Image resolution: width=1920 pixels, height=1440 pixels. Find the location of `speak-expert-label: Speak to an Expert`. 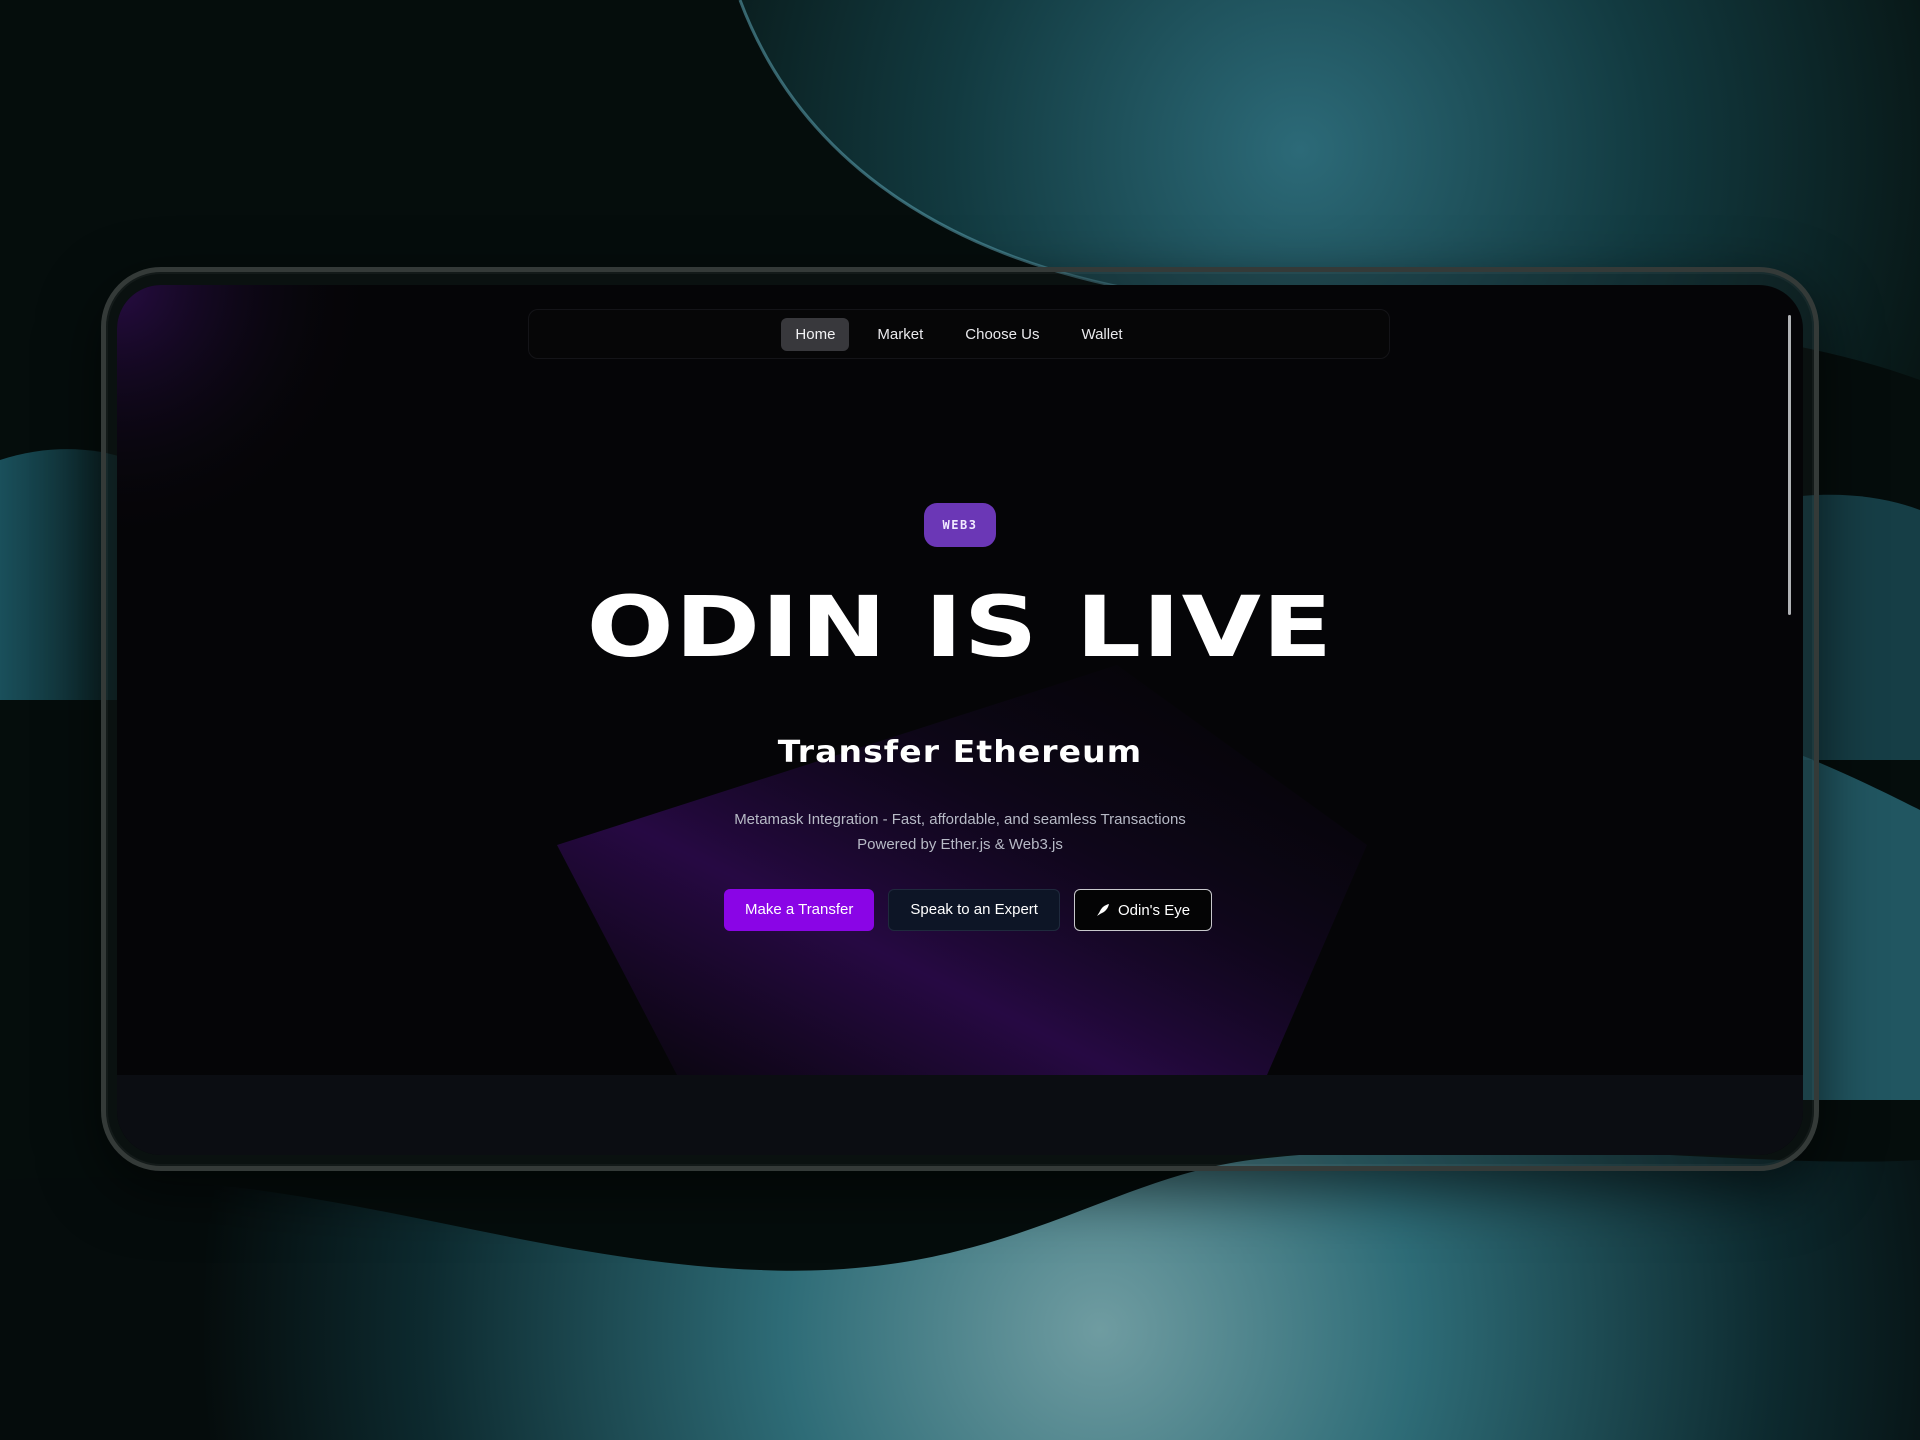

speak-expert-label: Speak to an Expert is located at coordinates (974, 909).